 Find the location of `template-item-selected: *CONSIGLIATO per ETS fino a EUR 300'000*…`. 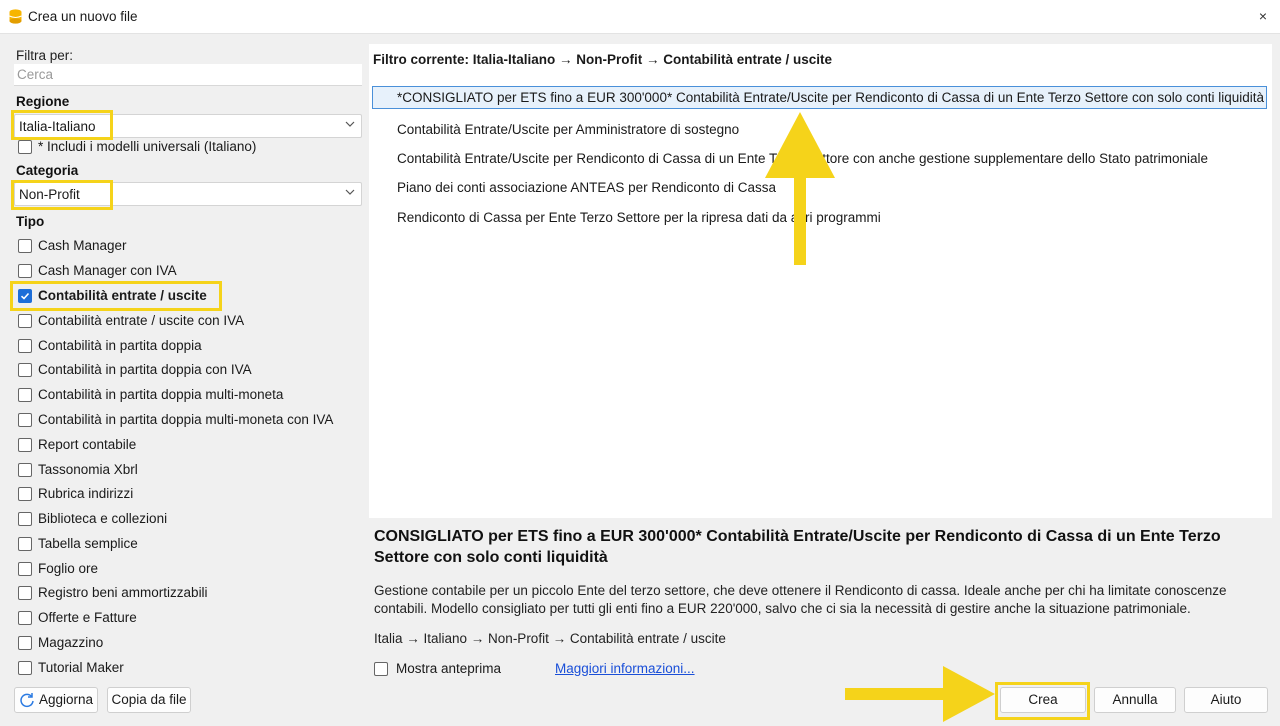

template-item-selected: *CONSIGLIATO per ETS fino a EUR 300'000*… is located at coordinates (819, 97).